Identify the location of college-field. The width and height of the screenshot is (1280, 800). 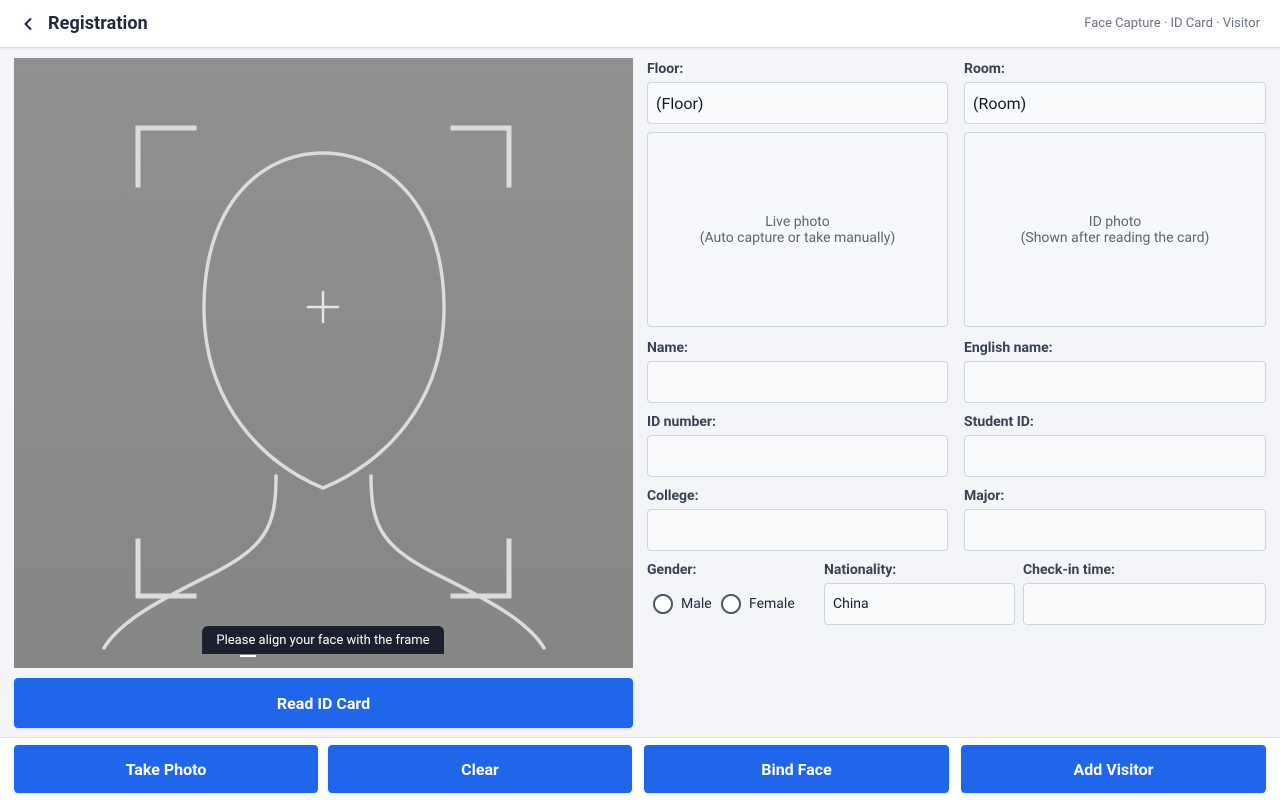
(797, 530).